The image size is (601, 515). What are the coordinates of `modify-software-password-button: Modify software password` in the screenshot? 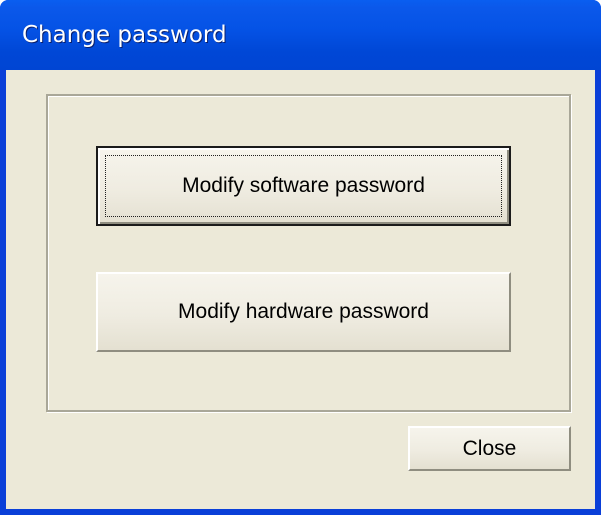 It's located at (303, 186).